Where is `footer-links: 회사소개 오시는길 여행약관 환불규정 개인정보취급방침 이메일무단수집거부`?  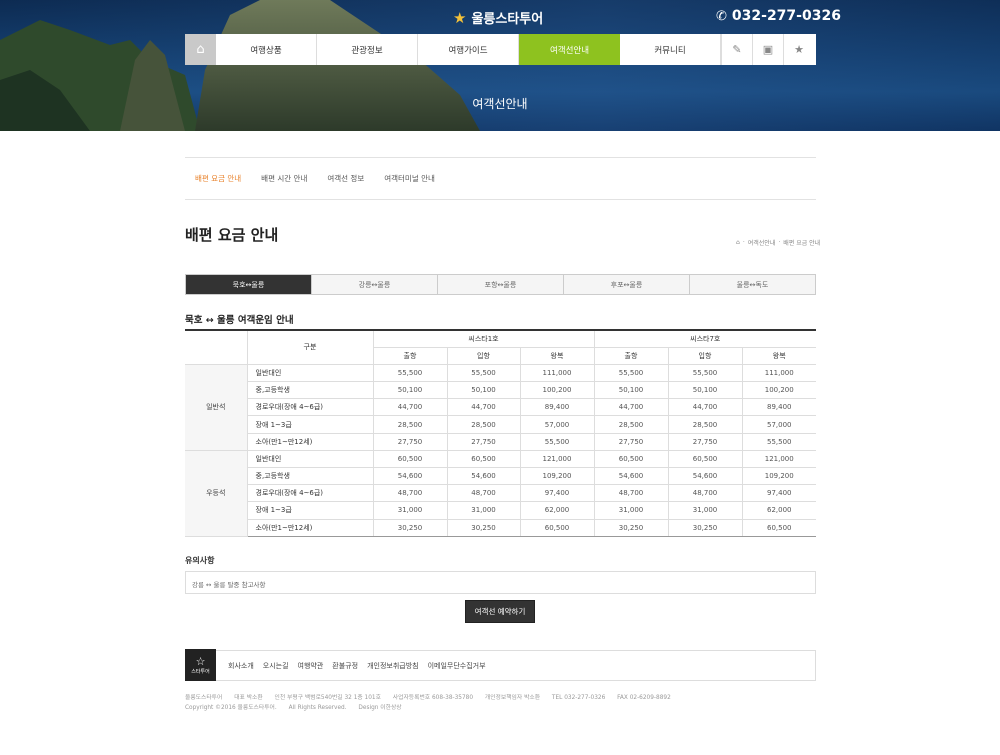 footer-links: 회사소개 오시는길 여행약관 환불규정 개인정보취급방침 이메일무단수집거부 is located at coordinates (357, 666).